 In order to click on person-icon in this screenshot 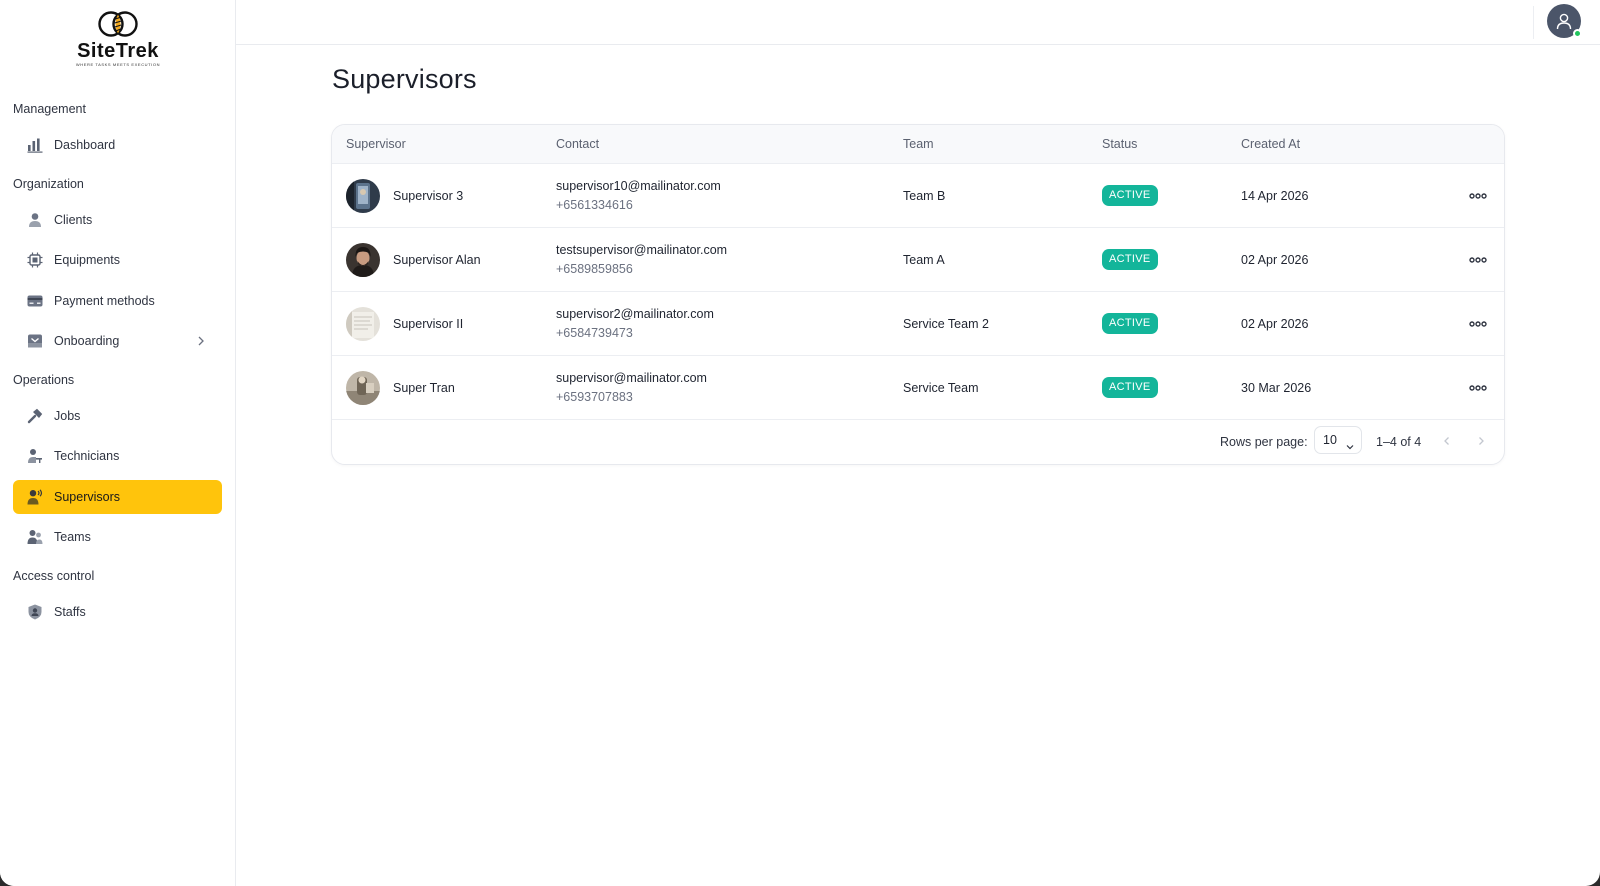, I will do `click(35, 220)`.